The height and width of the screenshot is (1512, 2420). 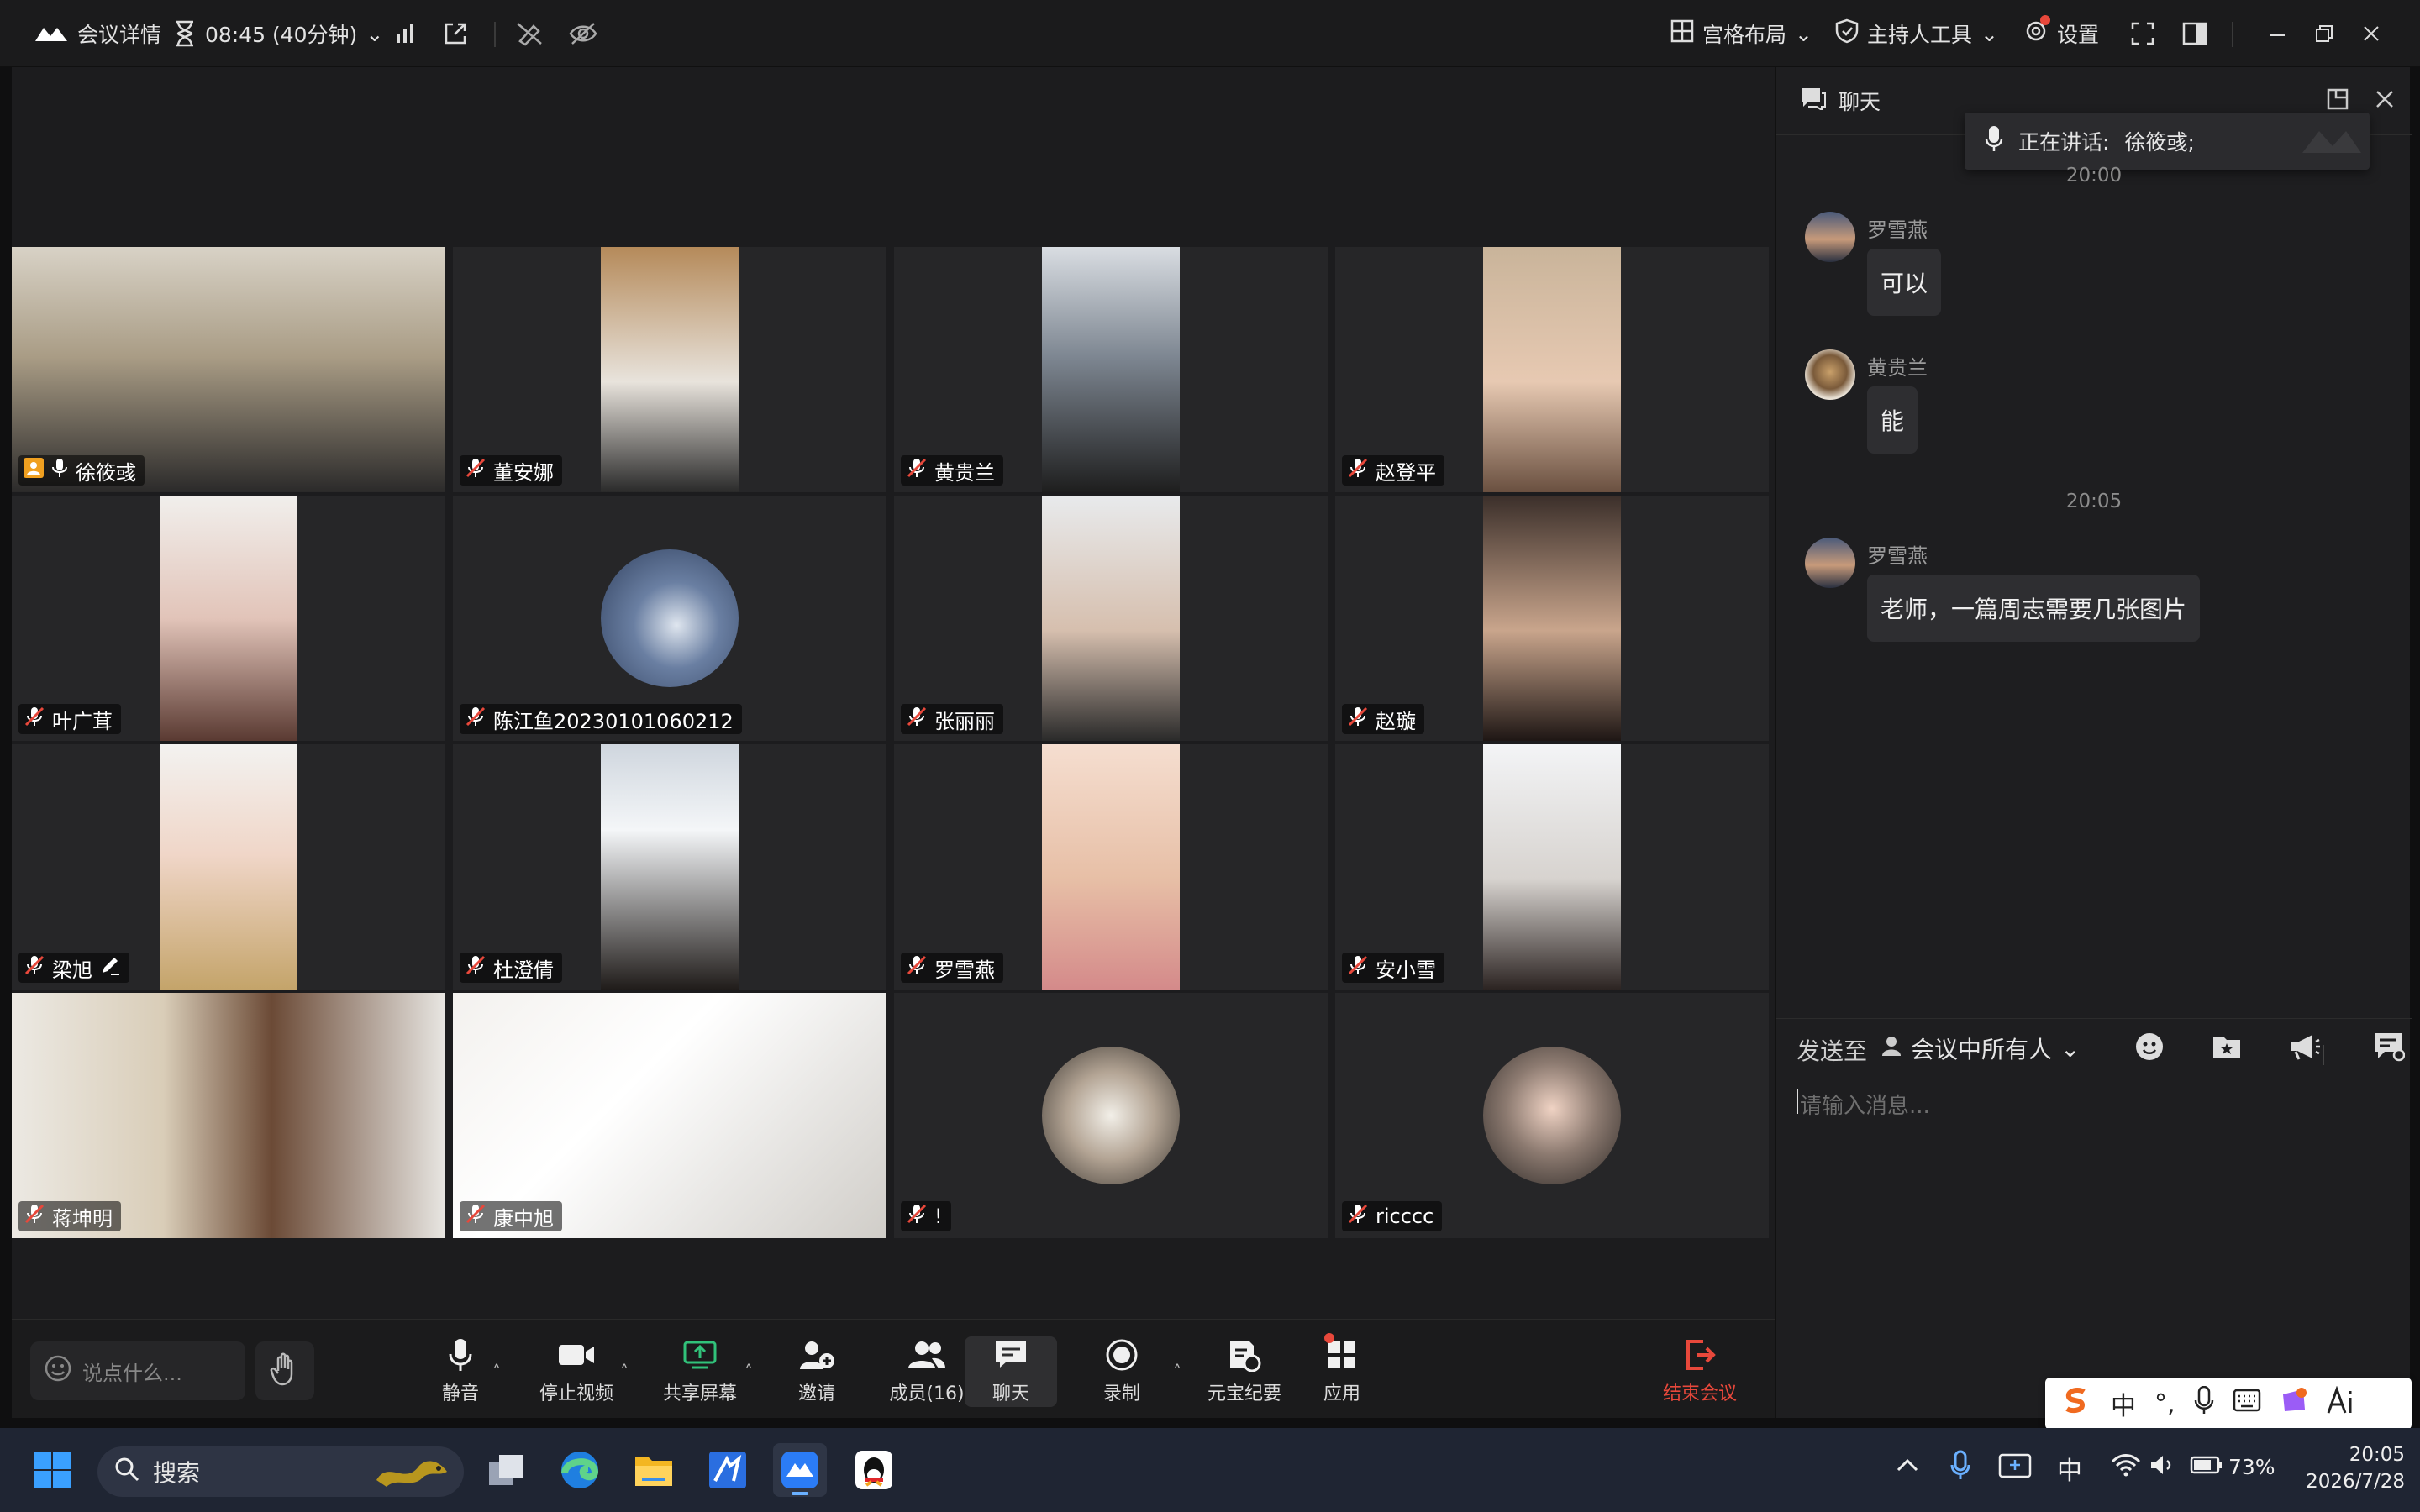 What do you see at coordinates (2277, 33) in the screenshot?
I see `minimize-icon` at bounding box center [2277, 33].